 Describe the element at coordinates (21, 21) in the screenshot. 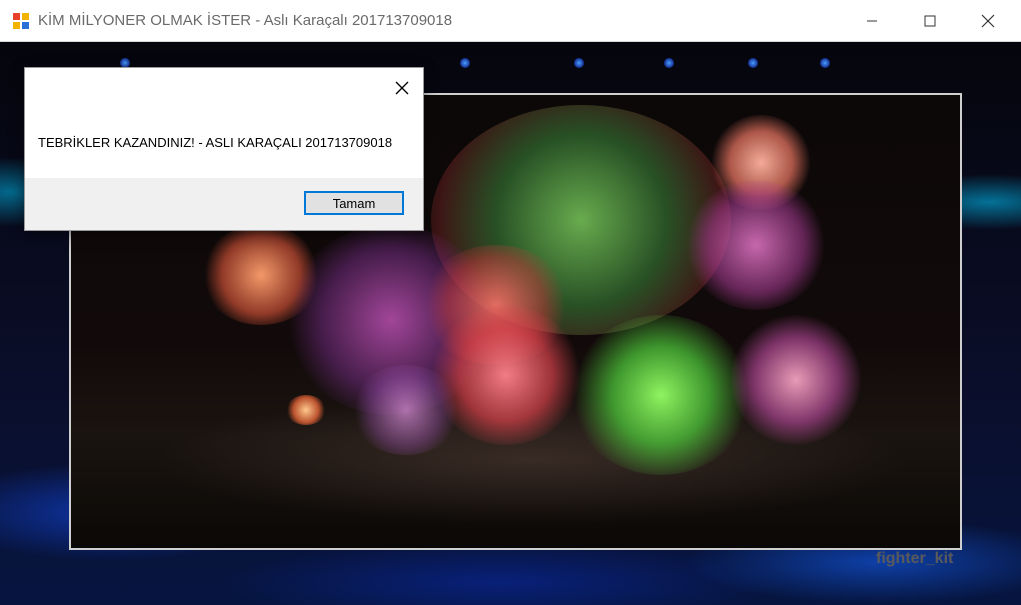

I see `app-icon` at that location.